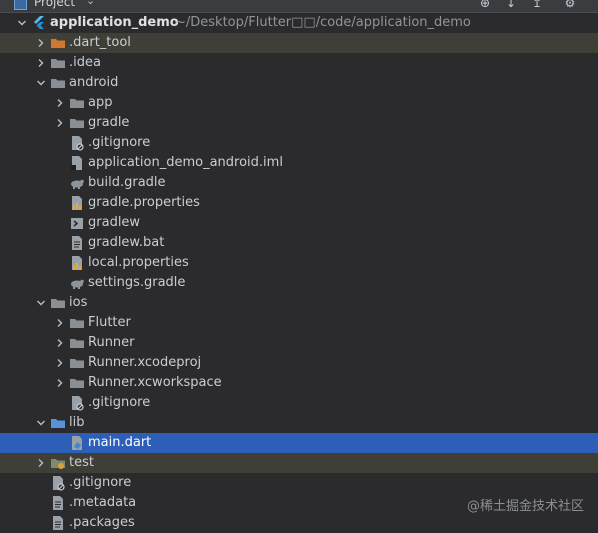 Image resolution: width=598 pixels, height=533 pixels. What do you see at coordinates (138, 262) in the screenshot?
I see `tree-item-label: local.properties` at bounding box center [138, 262].